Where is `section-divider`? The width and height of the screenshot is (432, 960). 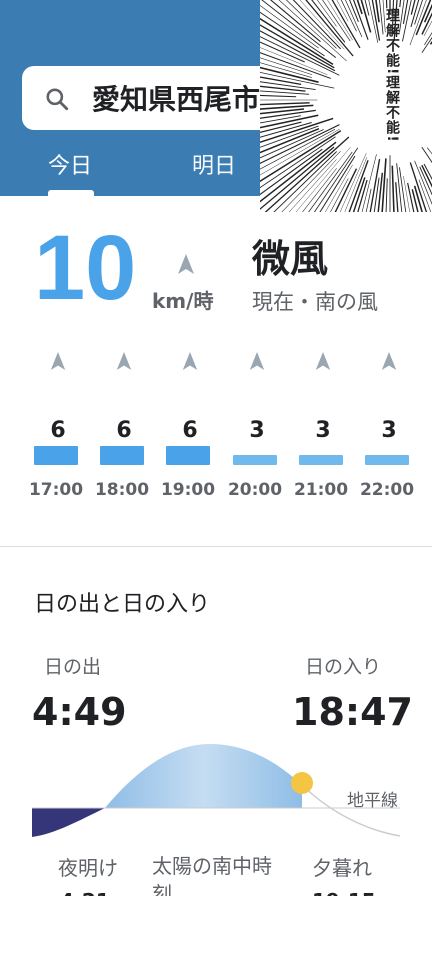
section-divider is located at coordinates (216, 546).